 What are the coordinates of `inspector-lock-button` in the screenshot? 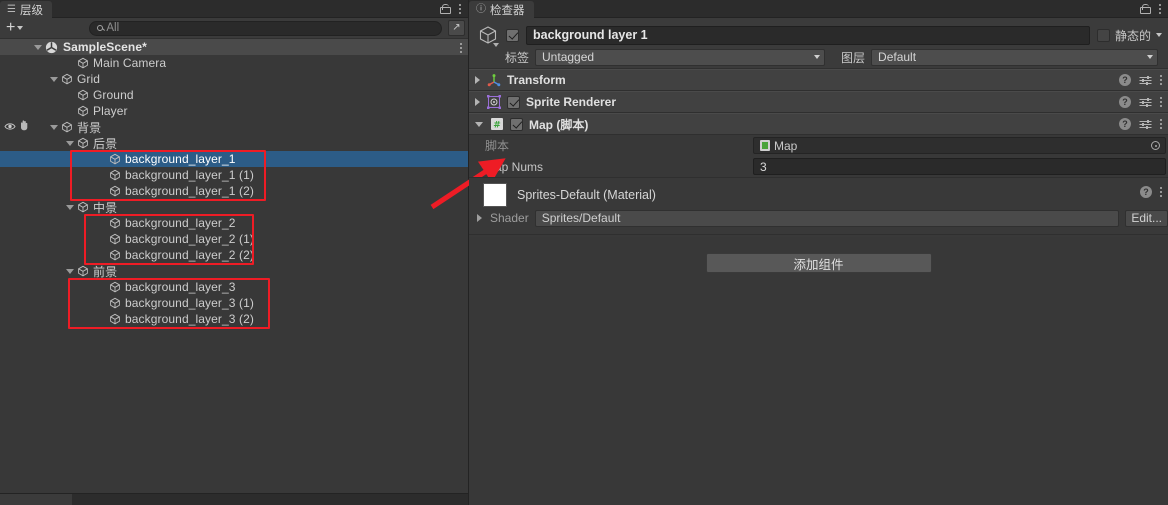 It's located at (1144, 8).